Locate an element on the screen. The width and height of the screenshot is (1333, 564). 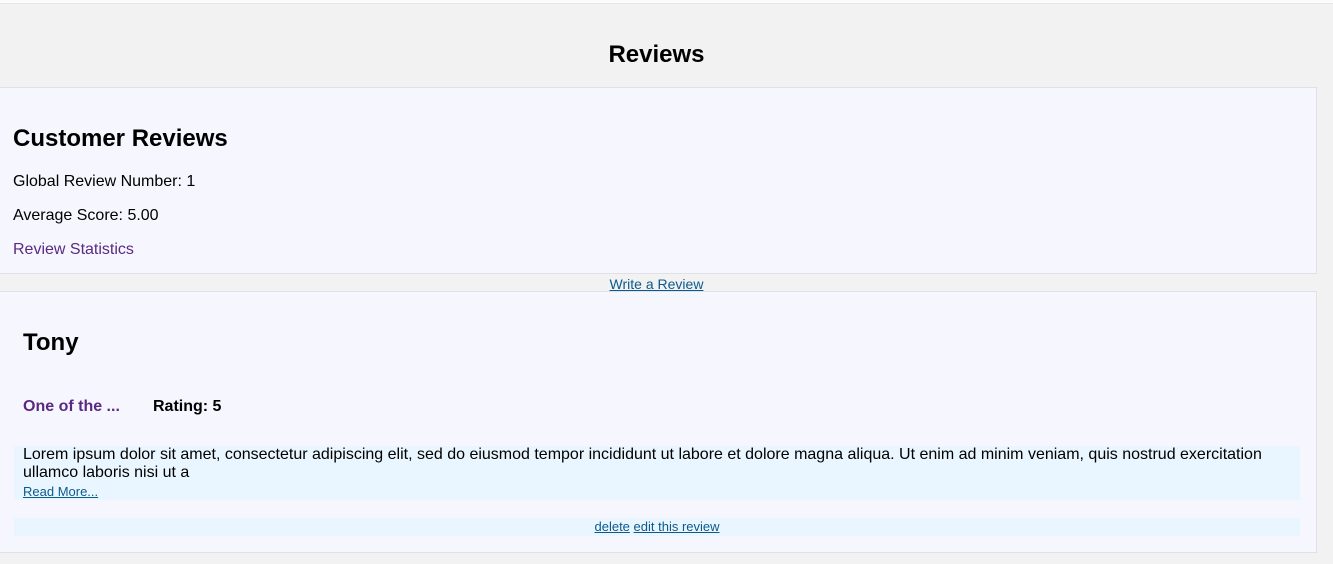
reviewer-name: Tony is located at coordinates (51, 342).